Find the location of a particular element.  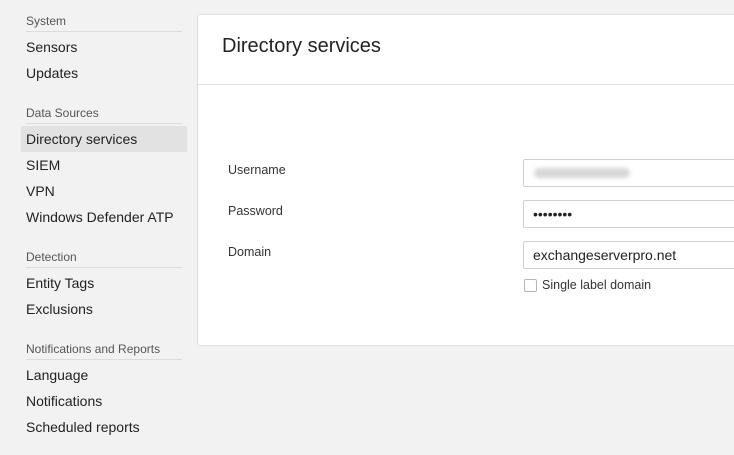

sidebar-item-updates: Updates is located at coordinates (104, 73).